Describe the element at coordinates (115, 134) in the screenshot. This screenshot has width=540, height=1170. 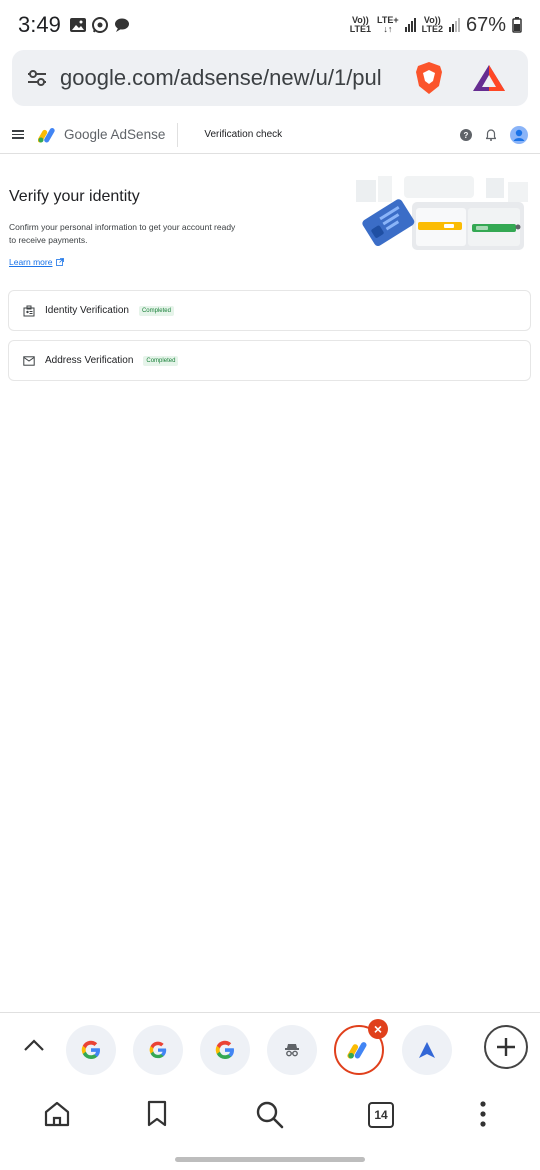
I see `brand-name: Google AdSense` at that location.